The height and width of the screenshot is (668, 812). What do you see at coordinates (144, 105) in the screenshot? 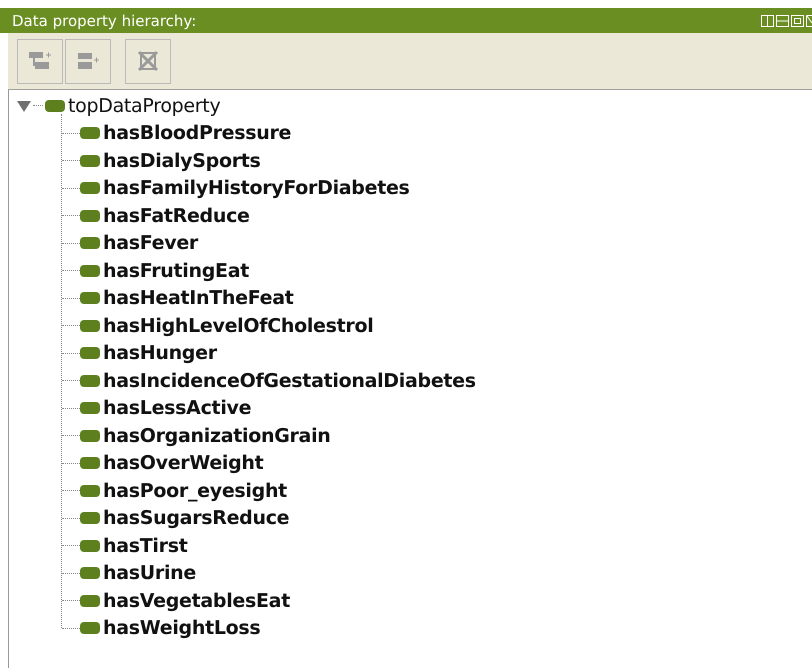
I see `tree-item: topDataProperty` at bounding box center [144, 105].